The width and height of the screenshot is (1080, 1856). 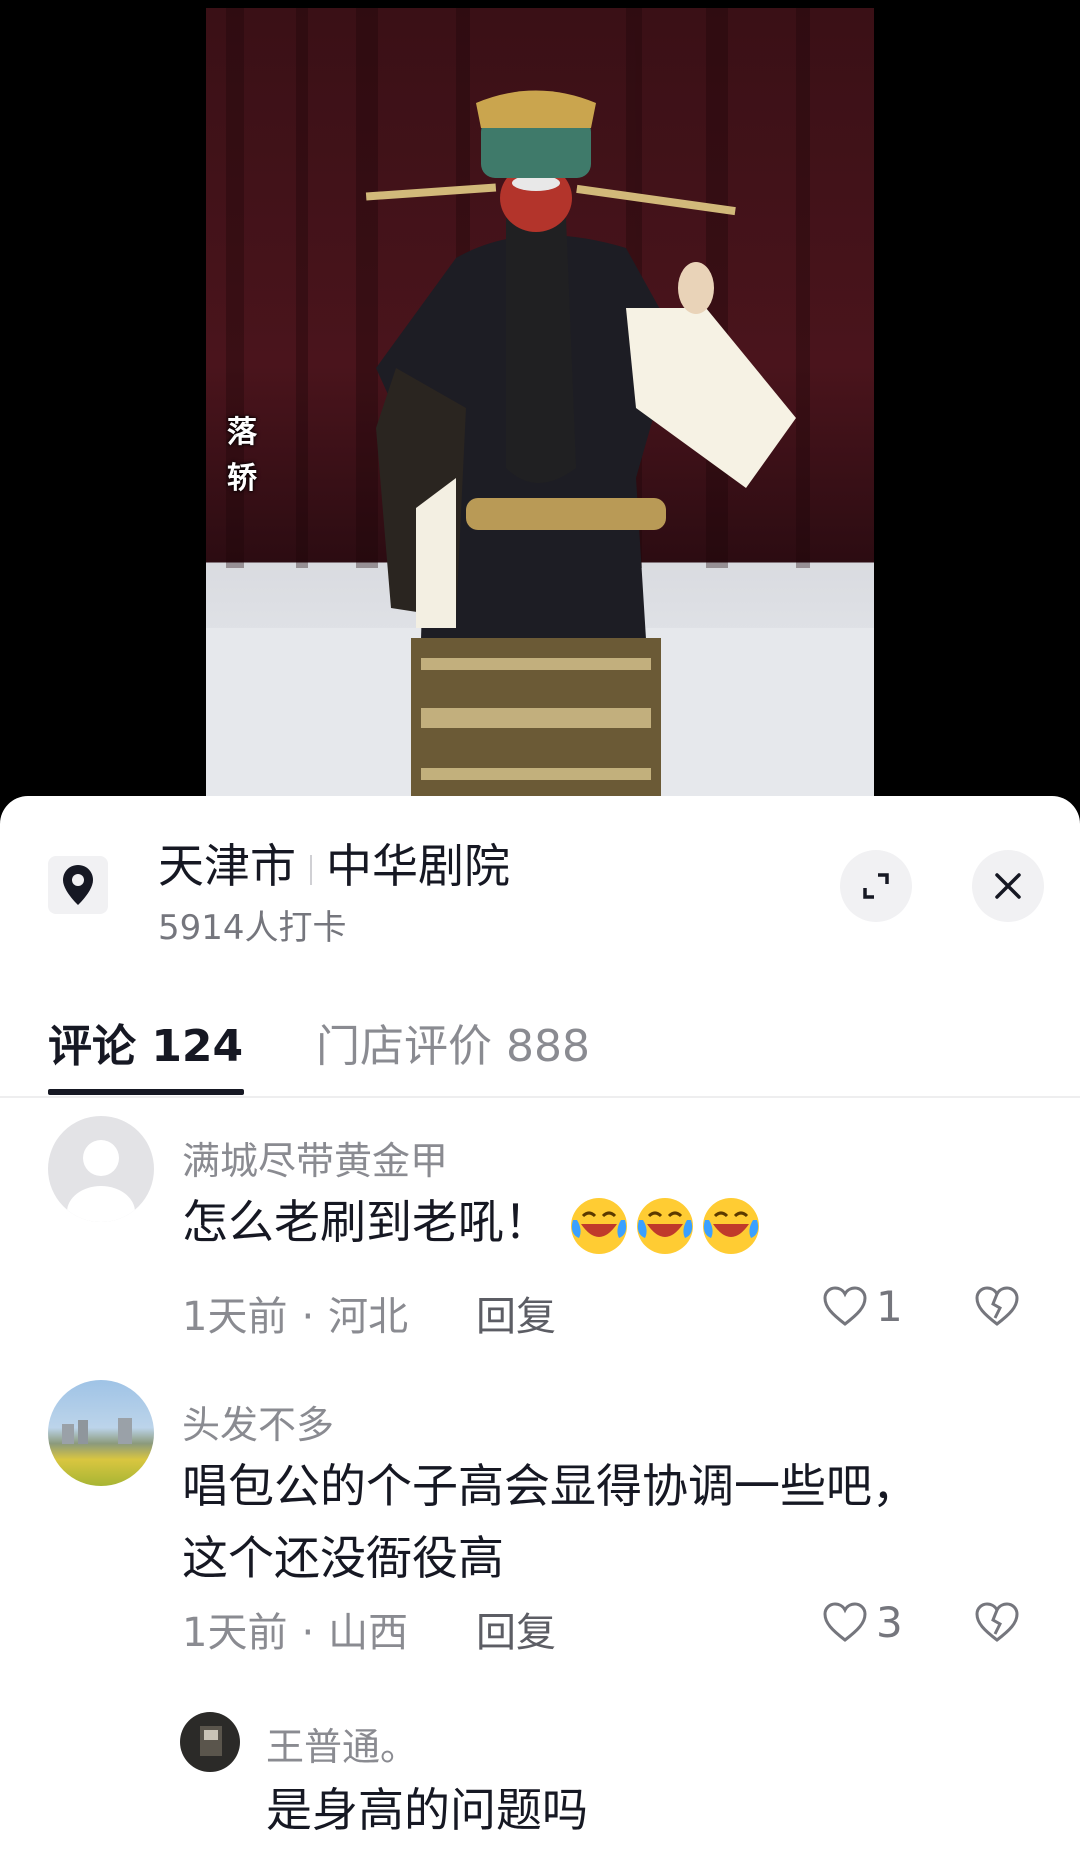 What do you see at coordinates (889, 1306) in the screenshot?
I see `like-count: 1` at bounding box center [889, 1306].